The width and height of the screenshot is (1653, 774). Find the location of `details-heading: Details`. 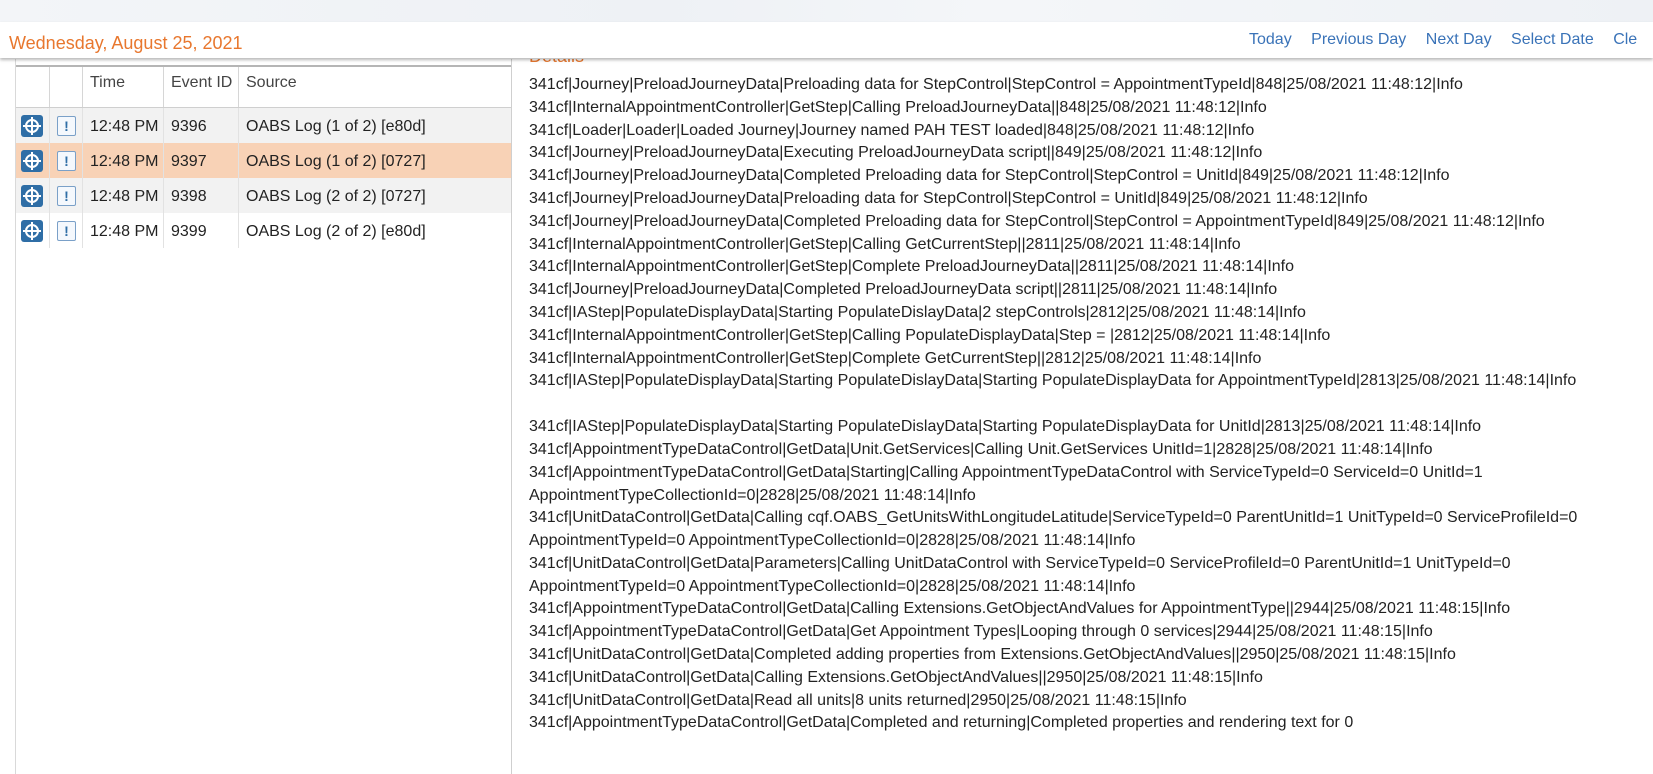

details-heading: Details is located at coordinates (556, 63).